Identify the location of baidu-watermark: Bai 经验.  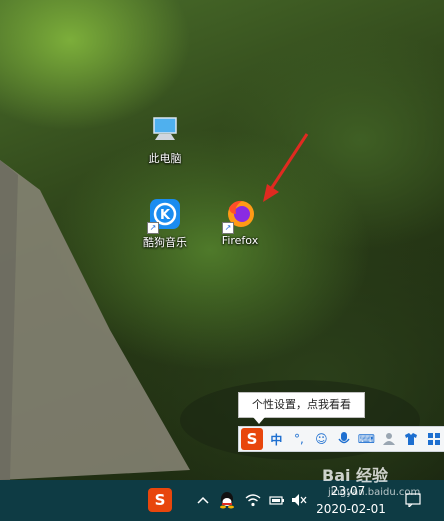
(355, 475).